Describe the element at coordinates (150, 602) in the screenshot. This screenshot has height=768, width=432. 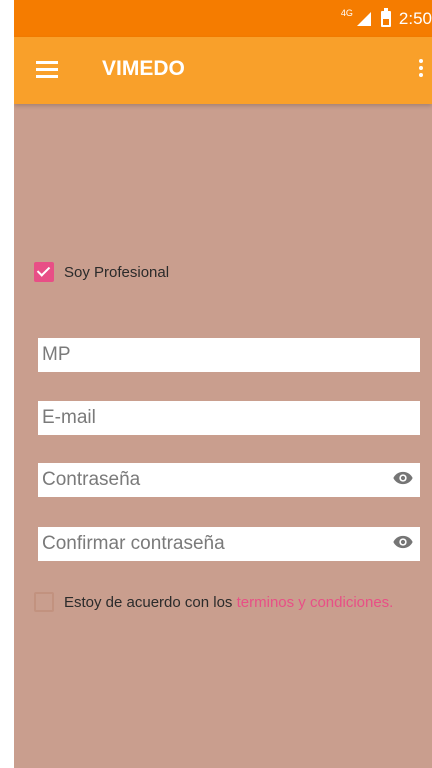
I see `terms-label-text: Estoy de acuerdo con los` at that location.